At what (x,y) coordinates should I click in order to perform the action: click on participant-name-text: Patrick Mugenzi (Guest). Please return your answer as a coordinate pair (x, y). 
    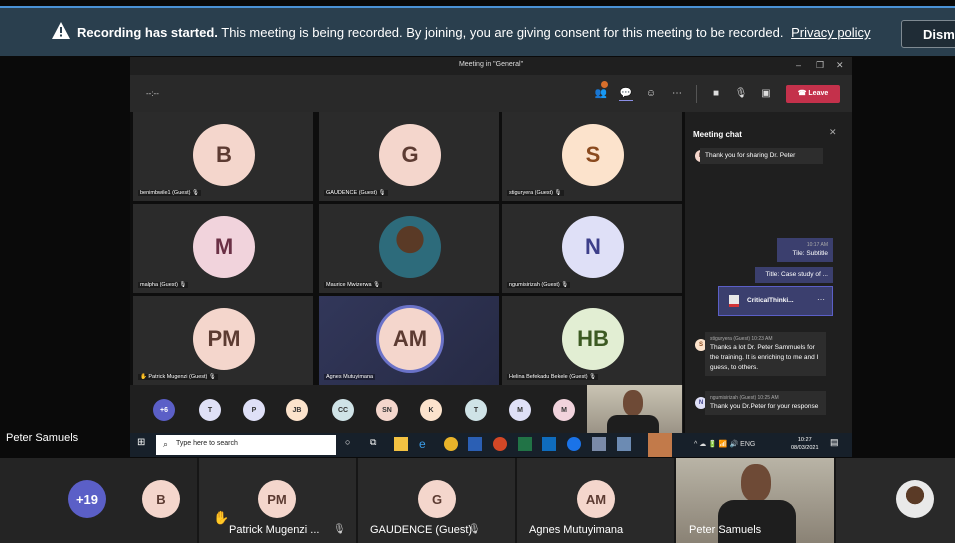
    Looking at the image, I should click on (178, 377).